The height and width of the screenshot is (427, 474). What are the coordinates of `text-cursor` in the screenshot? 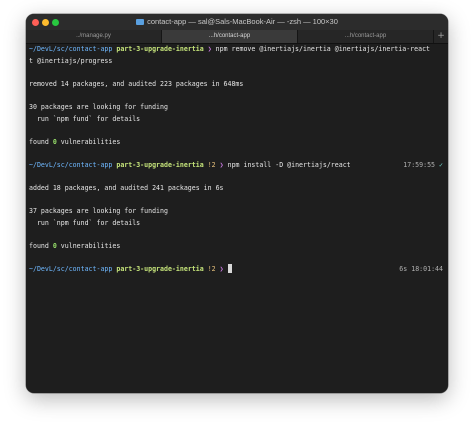 It's located at (229, 269).